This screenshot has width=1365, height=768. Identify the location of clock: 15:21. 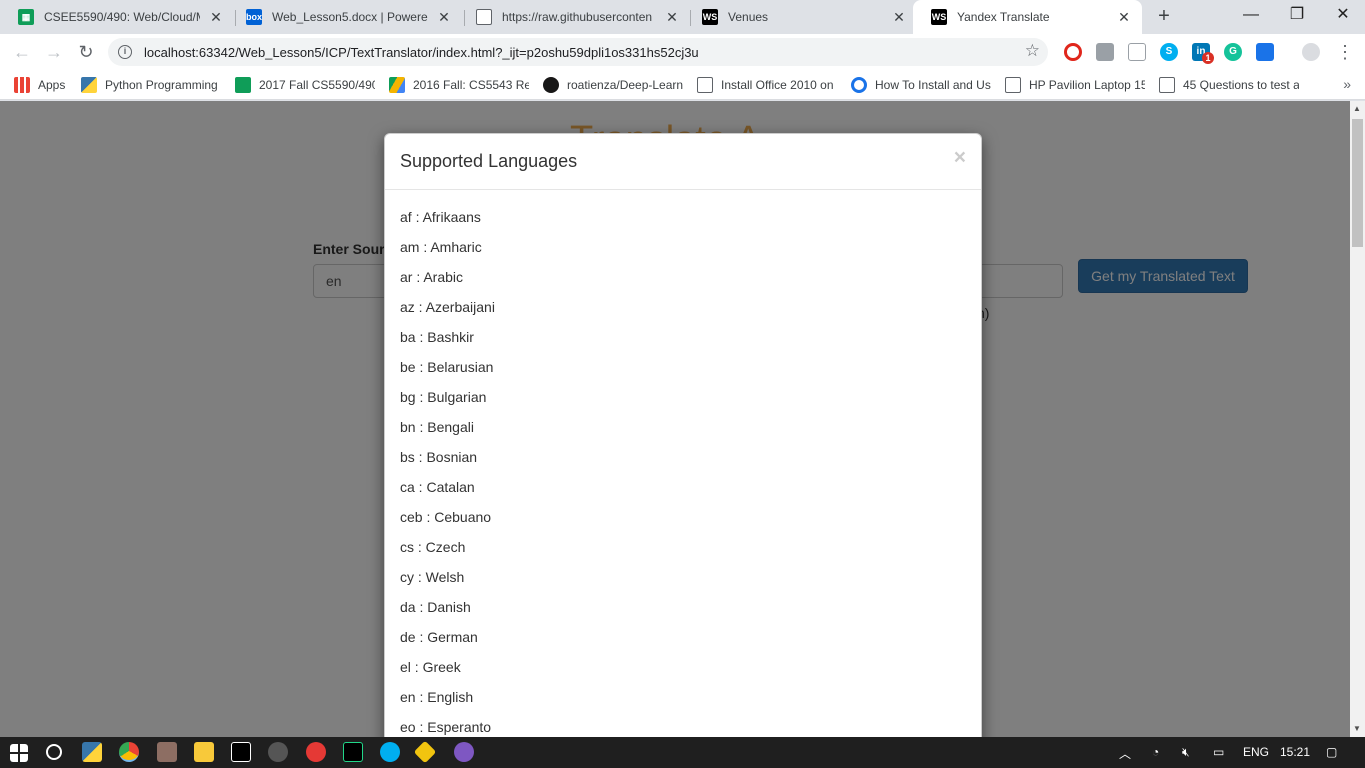
(1295, 752).